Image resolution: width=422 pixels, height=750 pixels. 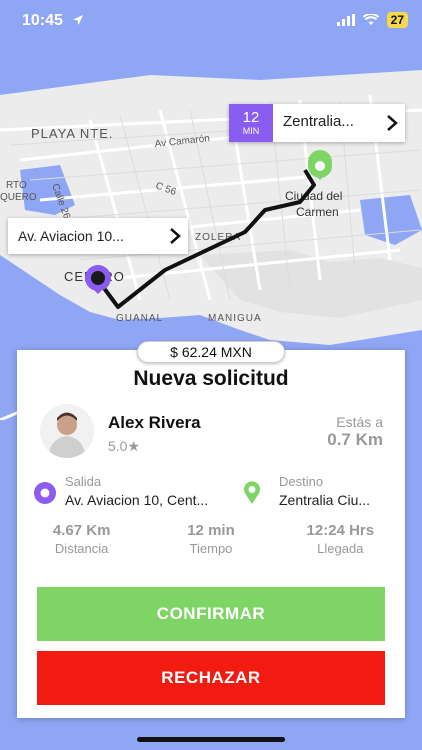 I want to click on eta-unit: MIN, so click(x=251, y=131).